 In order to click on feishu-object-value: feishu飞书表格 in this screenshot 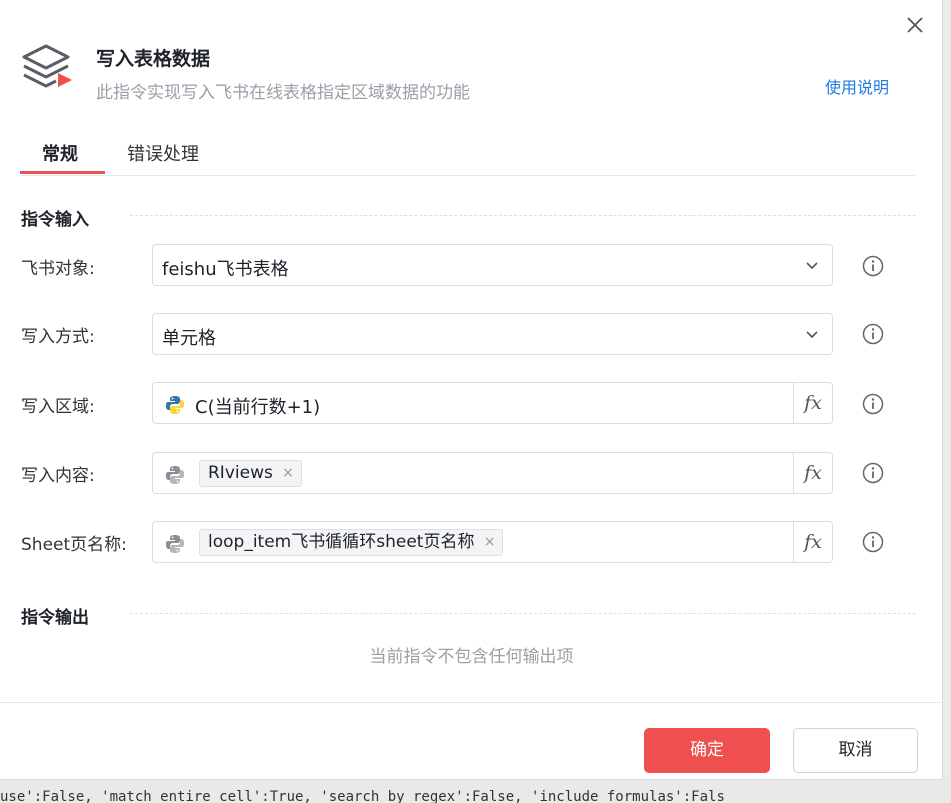, I will do `click(225, 269)`.